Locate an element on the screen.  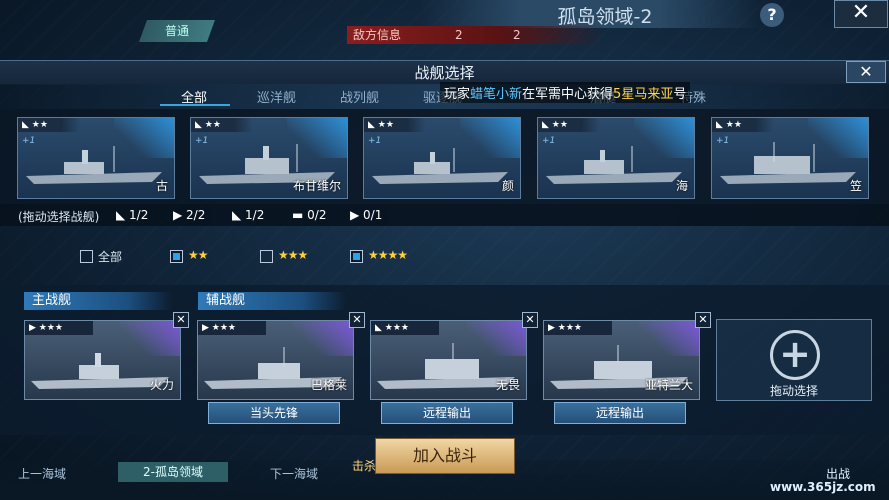
special-icon: ▶ is located at coordinates (357, 215).